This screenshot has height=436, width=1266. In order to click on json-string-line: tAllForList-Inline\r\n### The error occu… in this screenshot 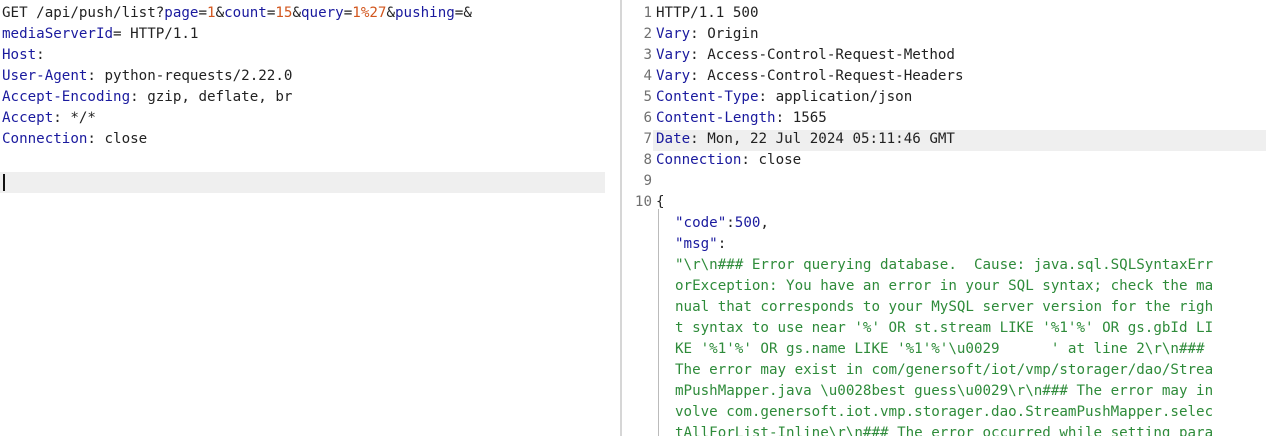, I will do `click(944, 430)`.